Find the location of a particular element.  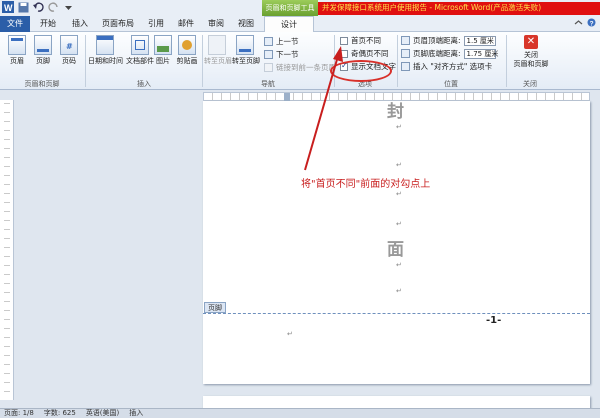

status-language: 英语(美国) is located at coordinates (102, 413).